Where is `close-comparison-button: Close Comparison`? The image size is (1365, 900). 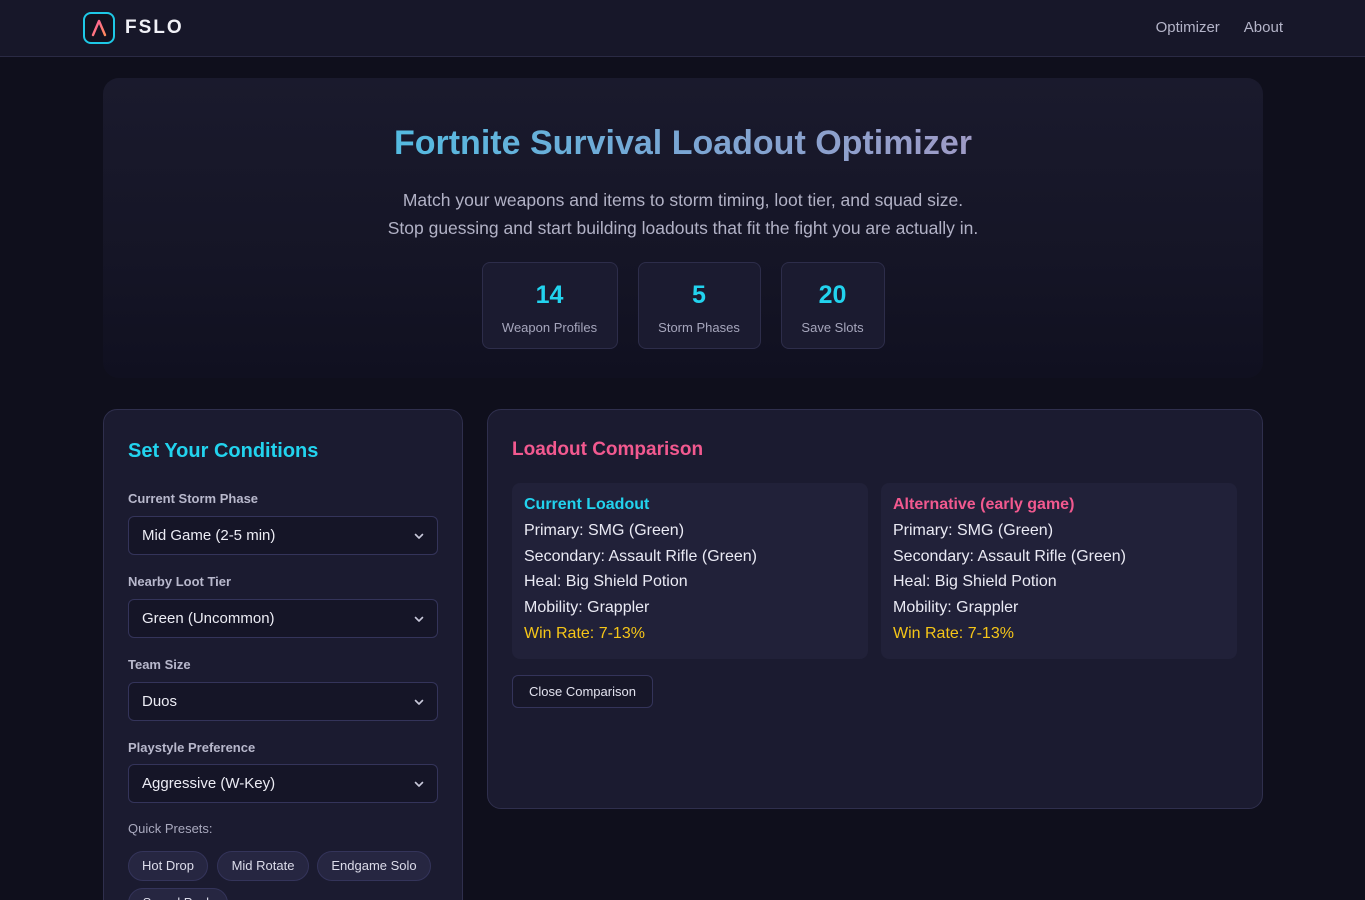
close-comparison-button: Close Comparison is located at coordinates (582, 691).